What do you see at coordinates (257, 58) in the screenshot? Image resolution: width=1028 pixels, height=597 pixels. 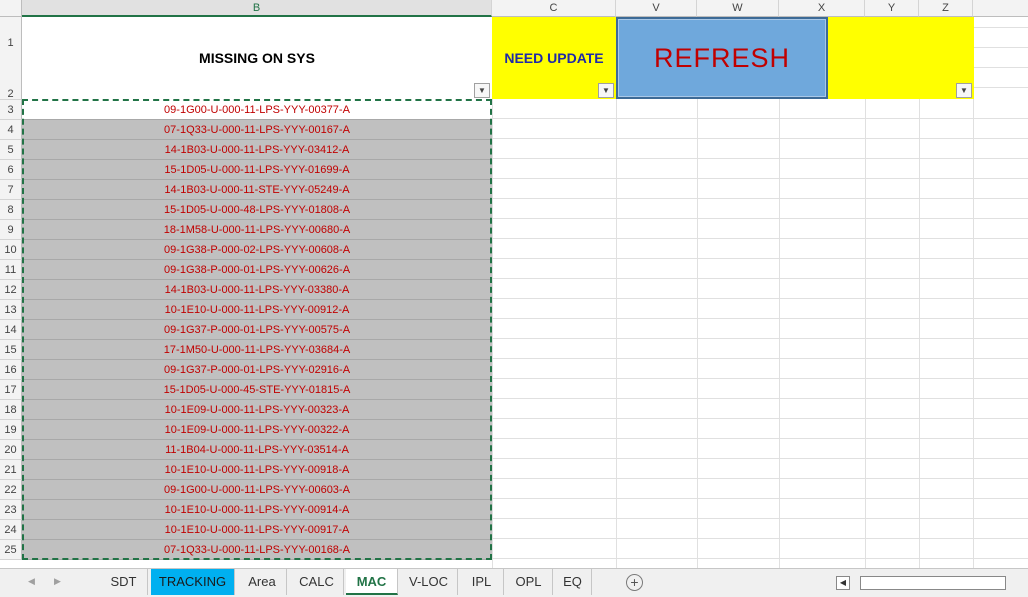 I see `header-missing-on-sys: MISSING ON SYS` at bounding box center [257, 58].